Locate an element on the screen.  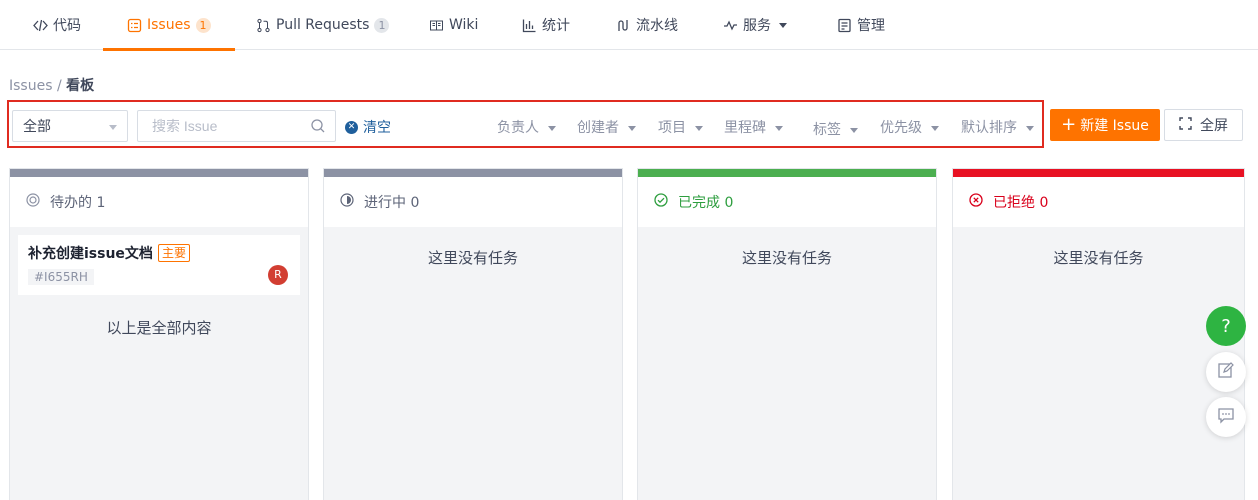
new-issue-button: + 新建 Issue is located at coordinates (1105, 125).